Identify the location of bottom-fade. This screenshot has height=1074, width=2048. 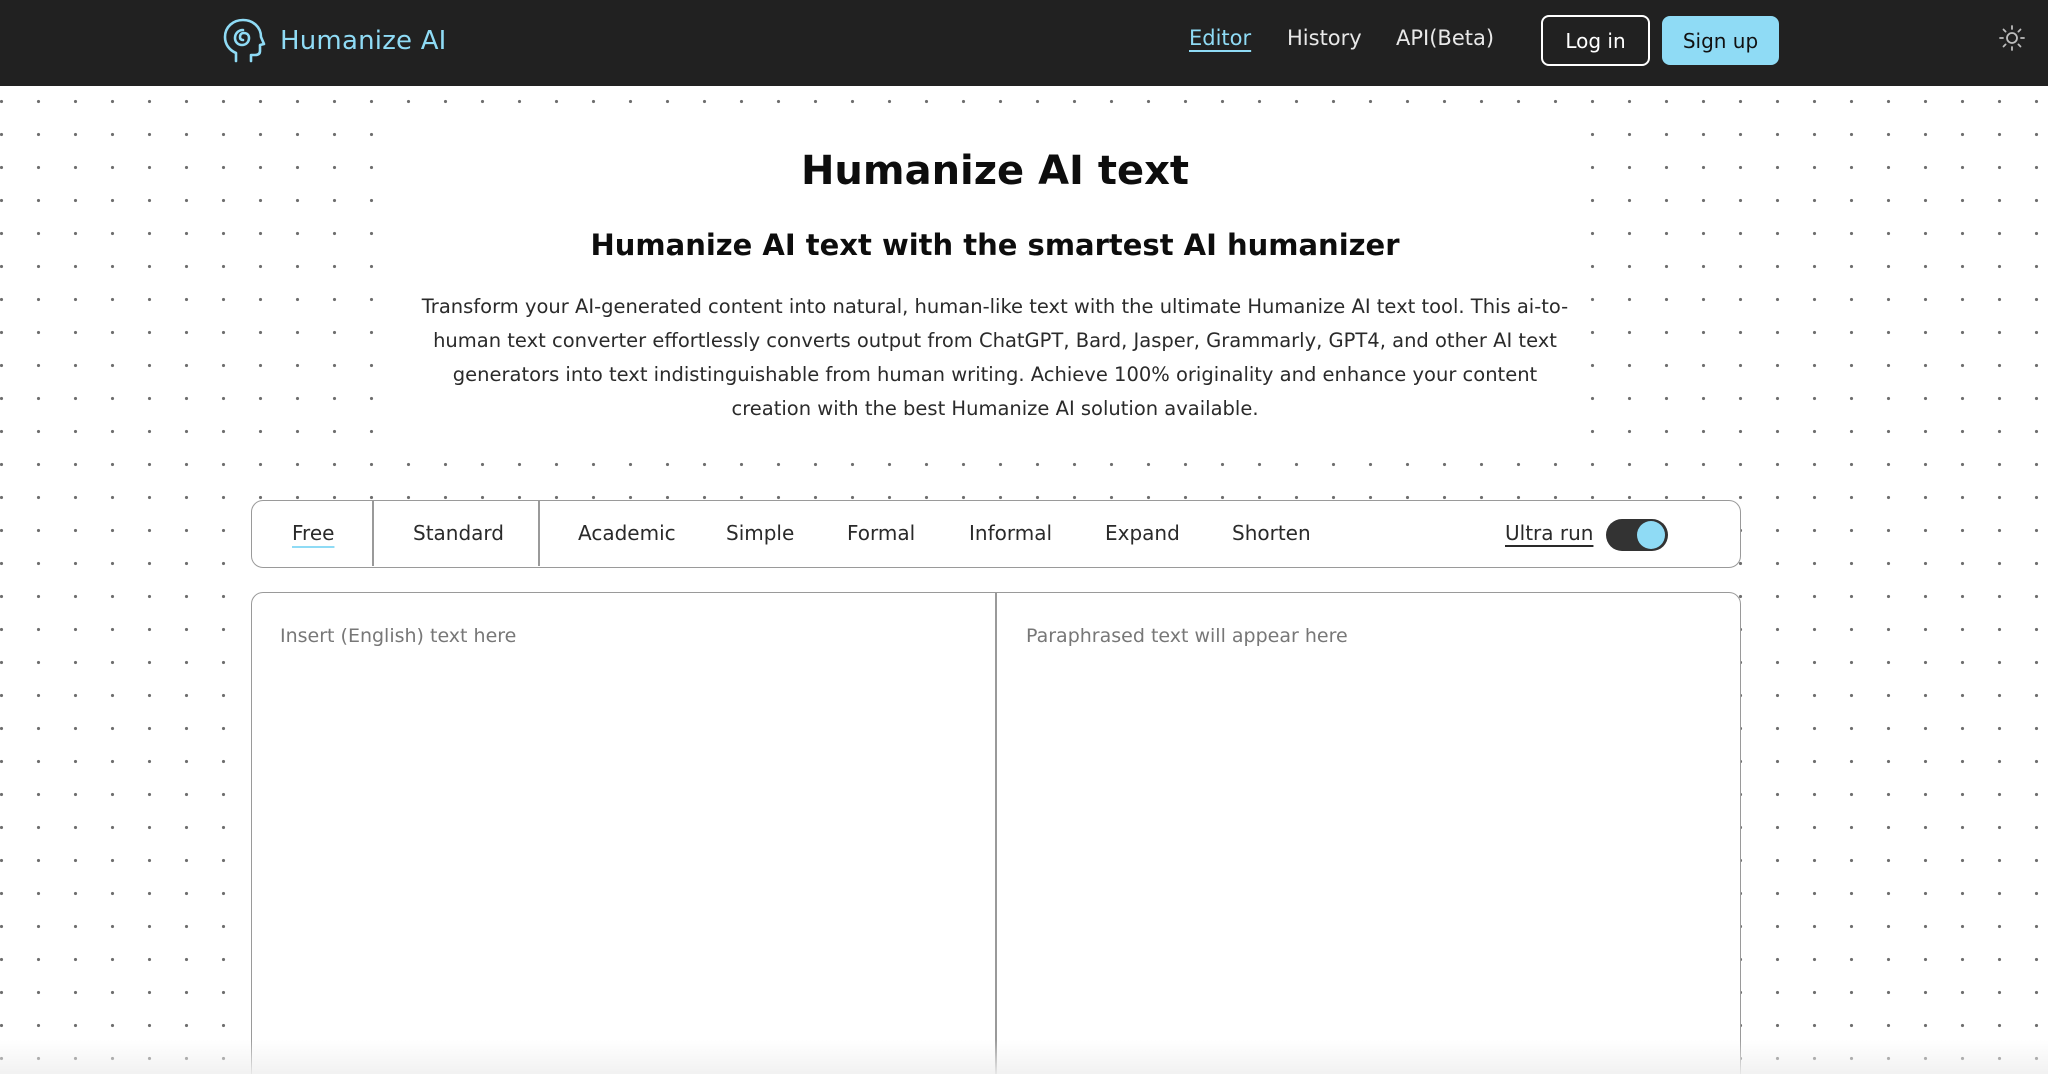
(1024, 1057).